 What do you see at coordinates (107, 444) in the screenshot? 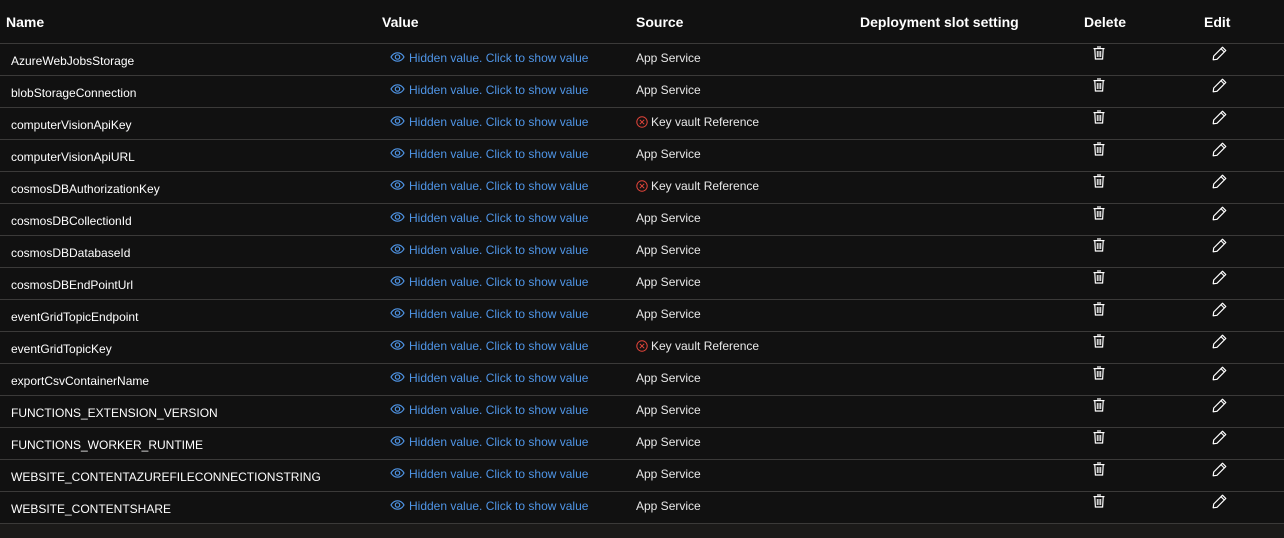
I see `setting-name: FUNCTIONS_WORKER_RUNTIME` at bounding box center [107, 444].